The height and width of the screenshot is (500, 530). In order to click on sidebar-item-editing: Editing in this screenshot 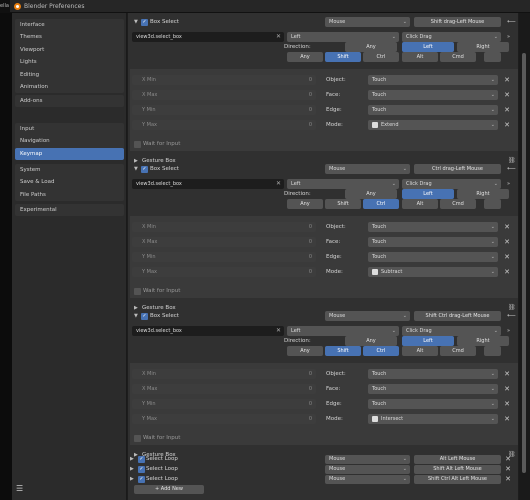, I will do `click(69, 75)`.